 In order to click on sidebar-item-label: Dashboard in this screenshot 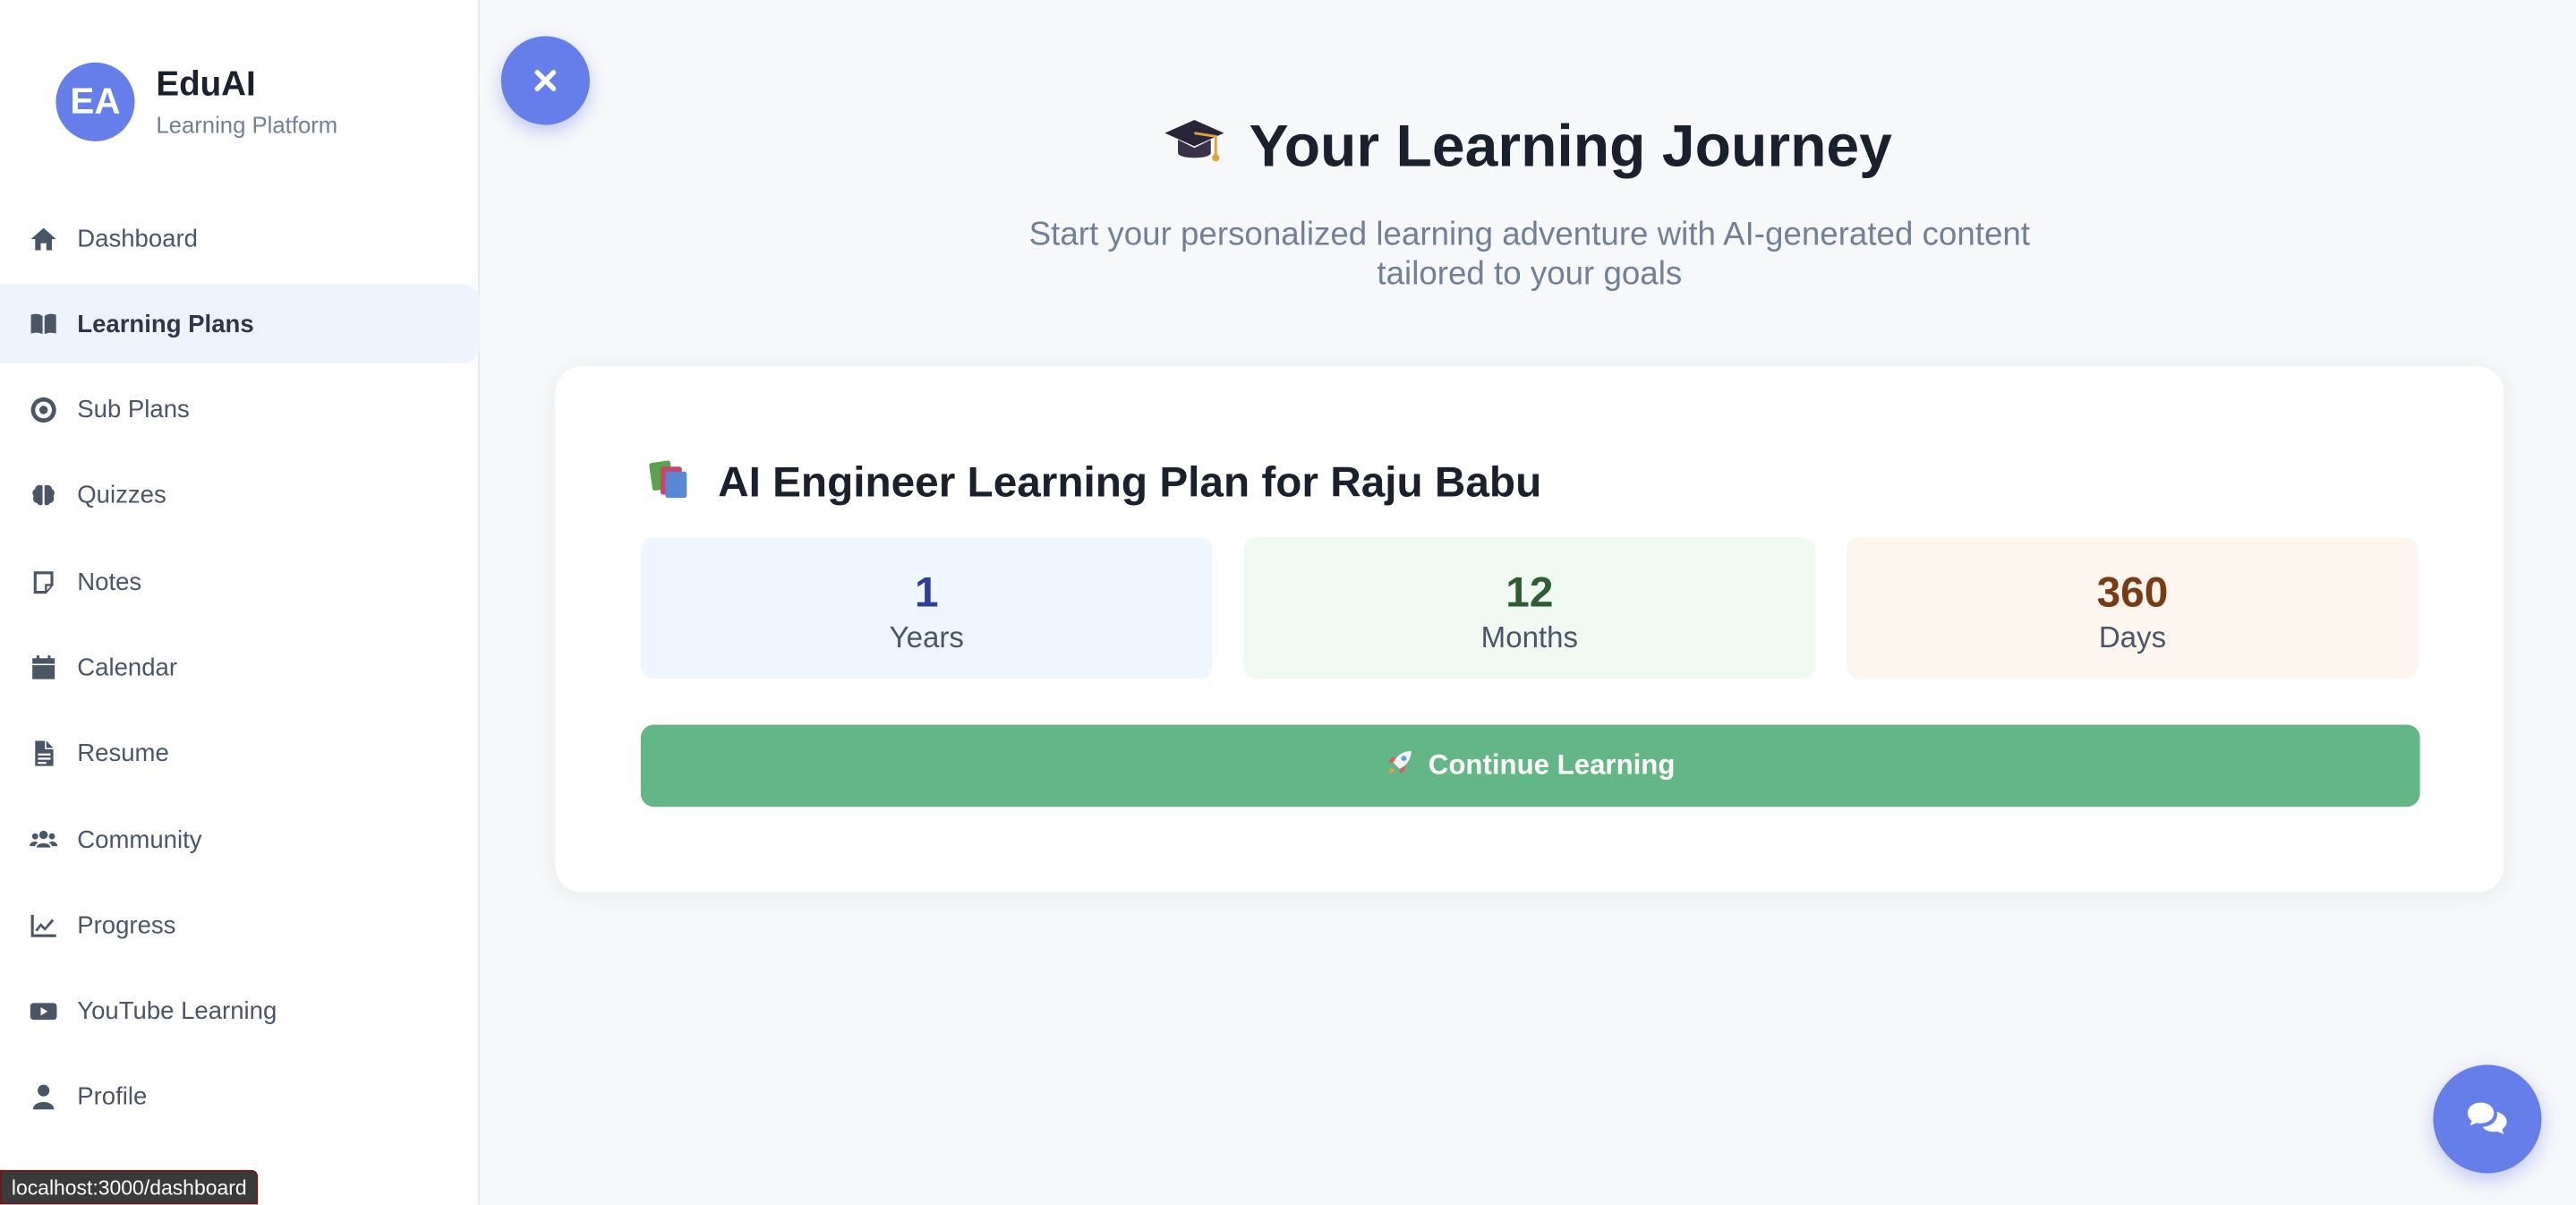, I will do `click(137, 238)`.